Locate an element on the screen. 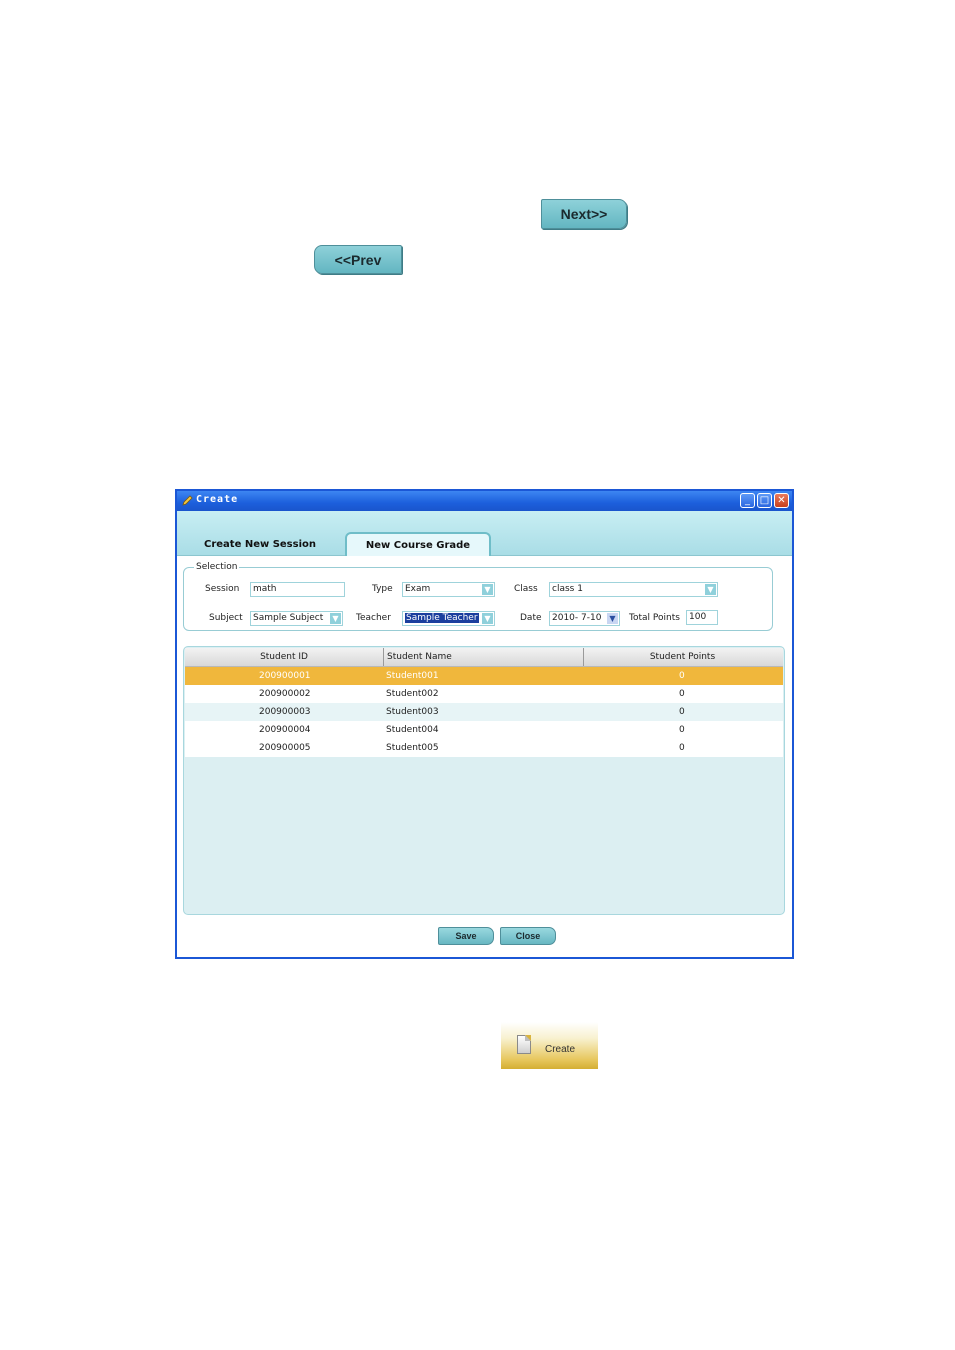 This screenshot has width=955, height=1350. class-value: class 1 is located at coordinates (567, 589).